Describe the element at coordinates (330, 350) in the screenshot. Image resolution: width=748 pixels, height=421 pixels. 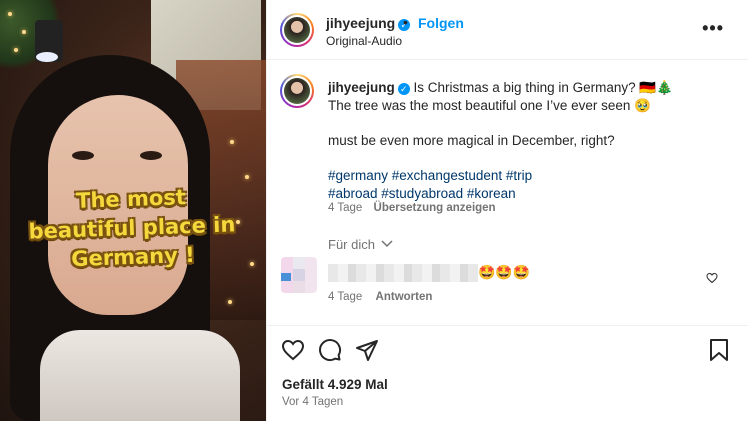
I see `comment-bubble-icon` at that location.